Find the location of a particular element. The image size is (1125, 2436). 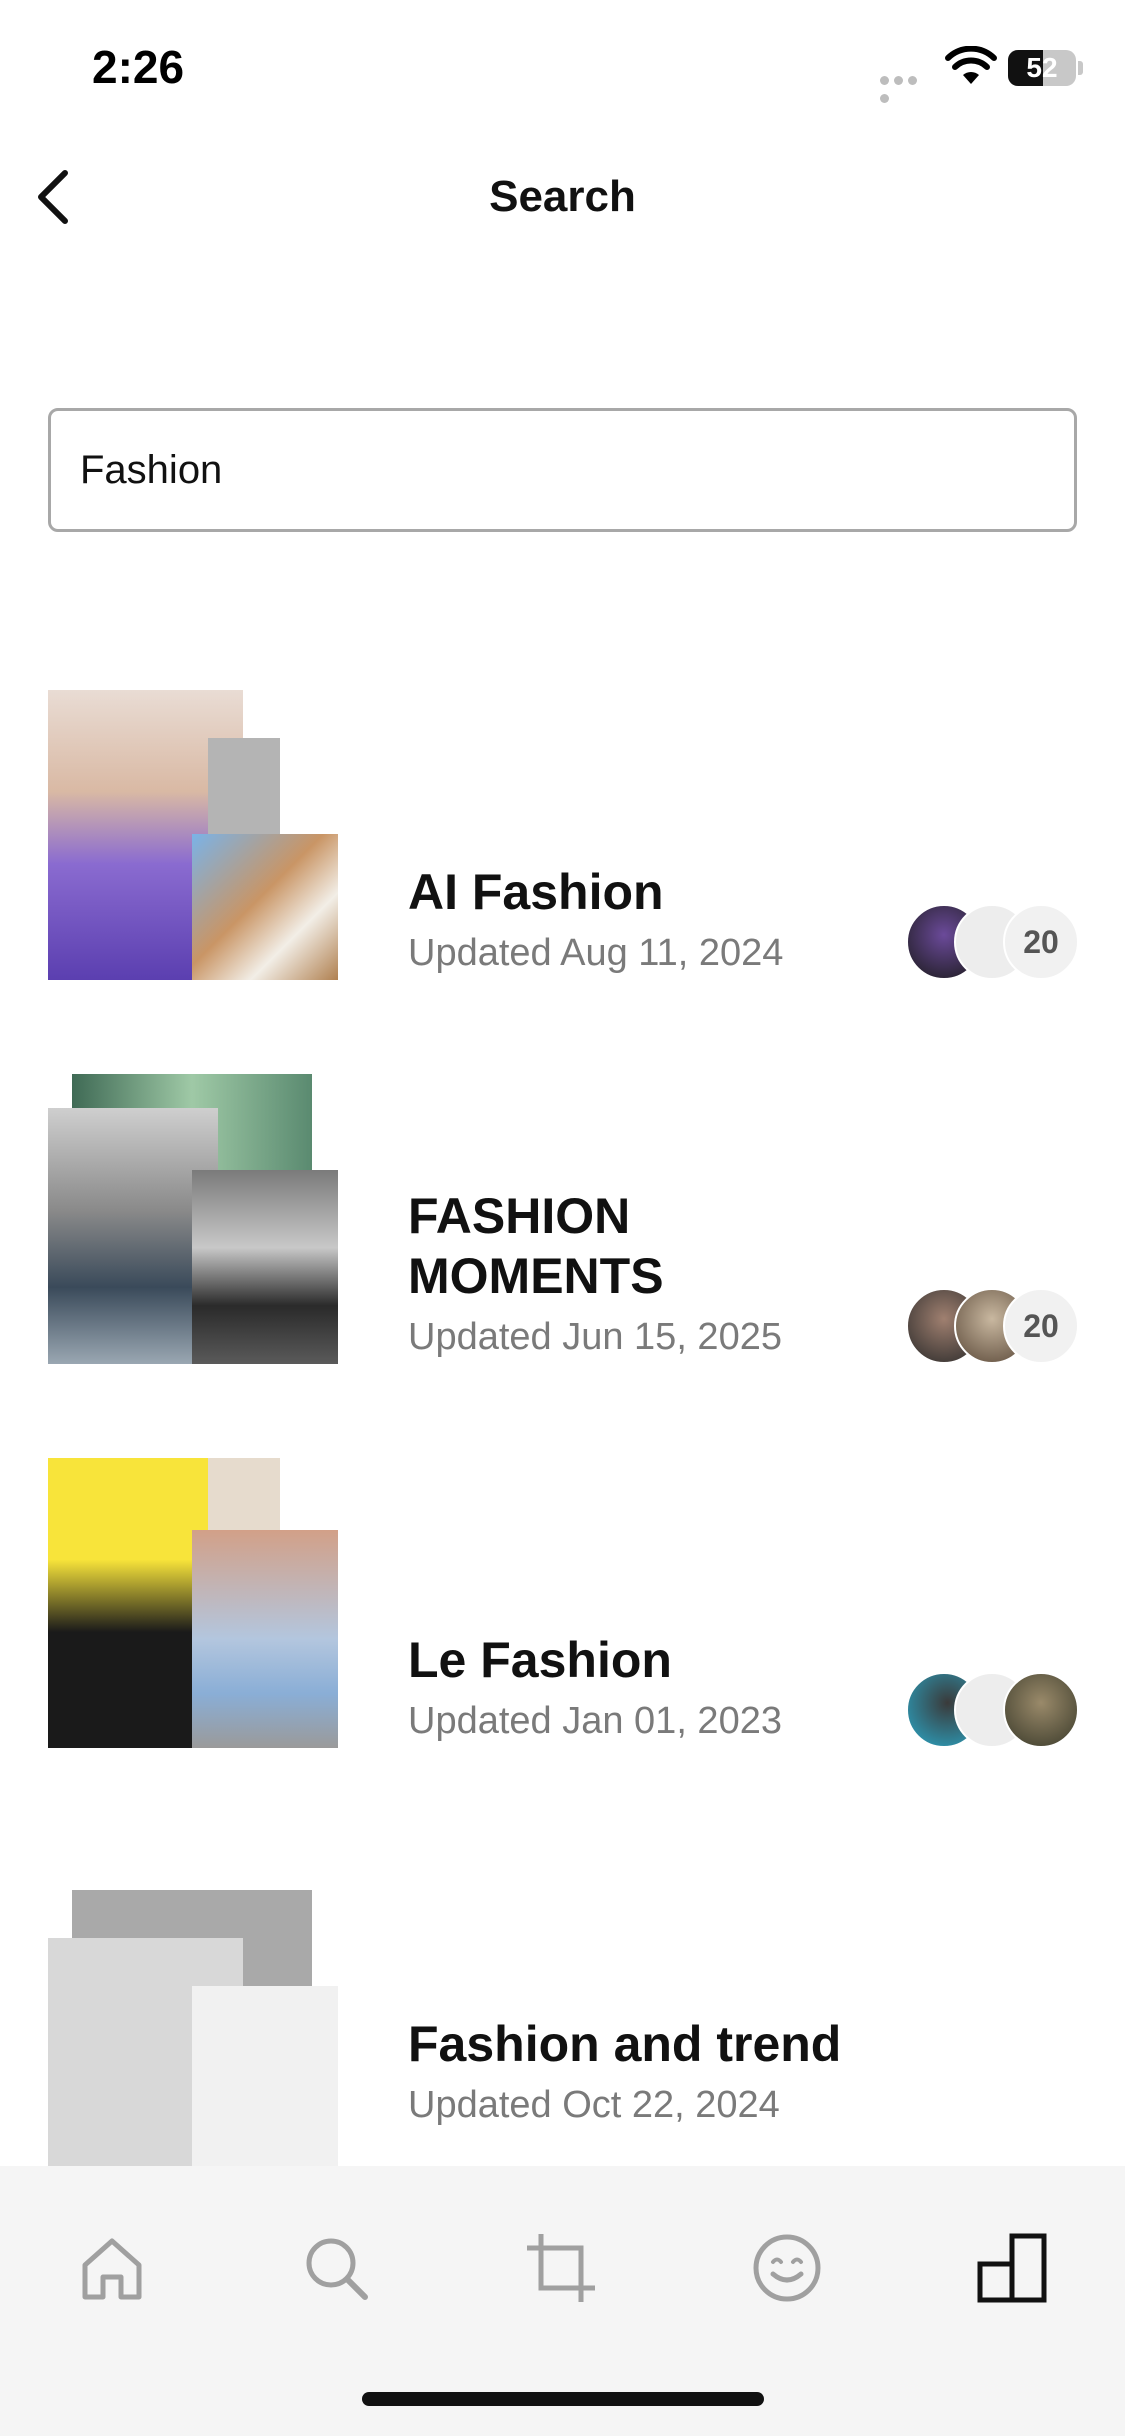

board-updated: Updated Oct 22, 2024 is located at coordinates (594, 2105).